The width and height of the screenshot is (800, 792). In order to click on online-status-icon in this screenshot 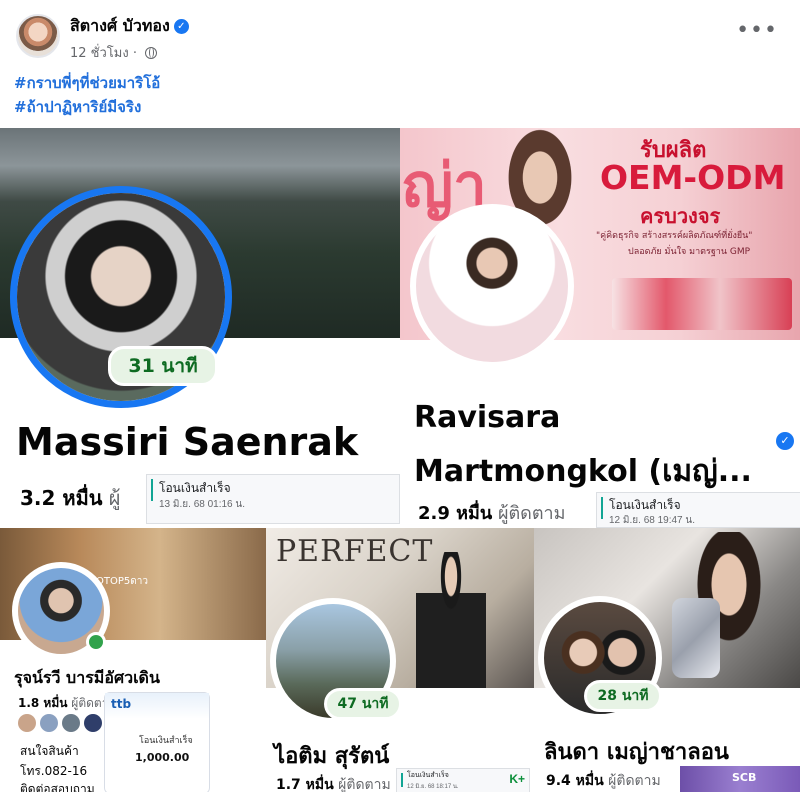, I will do `click(96, 642)`.